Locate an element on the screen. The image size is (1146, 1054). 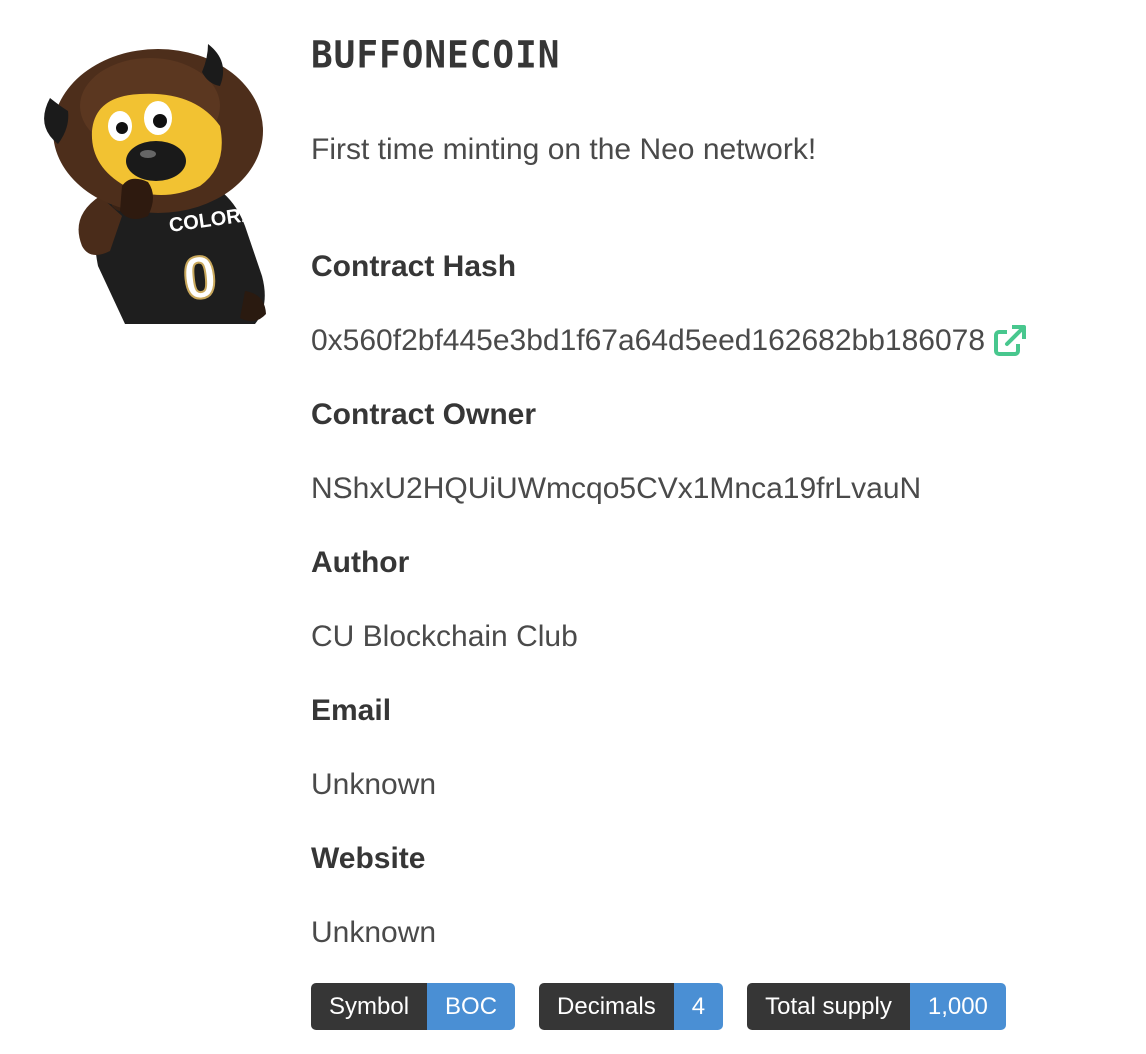
contract-owner-label: Contract Owner is located at coordinates (424, 414).